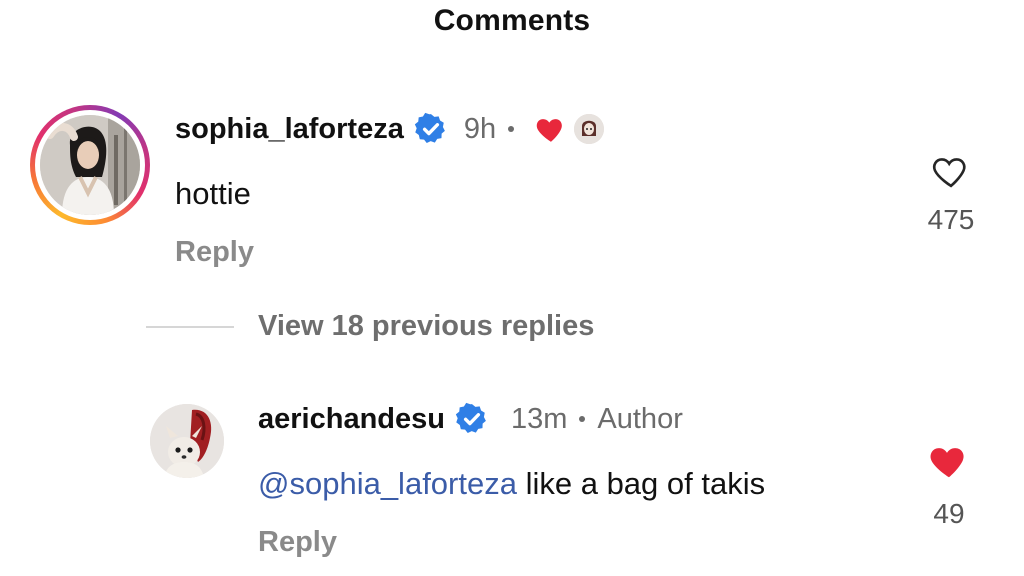 Image resolution: width=1024 pixels, height=576 pixels. I want to click on reply-text: @sophia_laforteza like a bag of takis, so click(511, 484).